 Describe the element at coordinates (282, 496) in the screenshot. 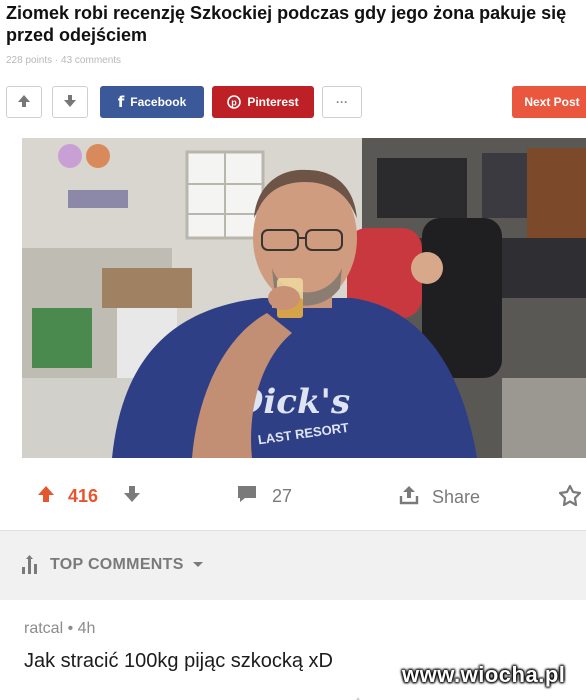

I see `comment-count: 27` at that location.